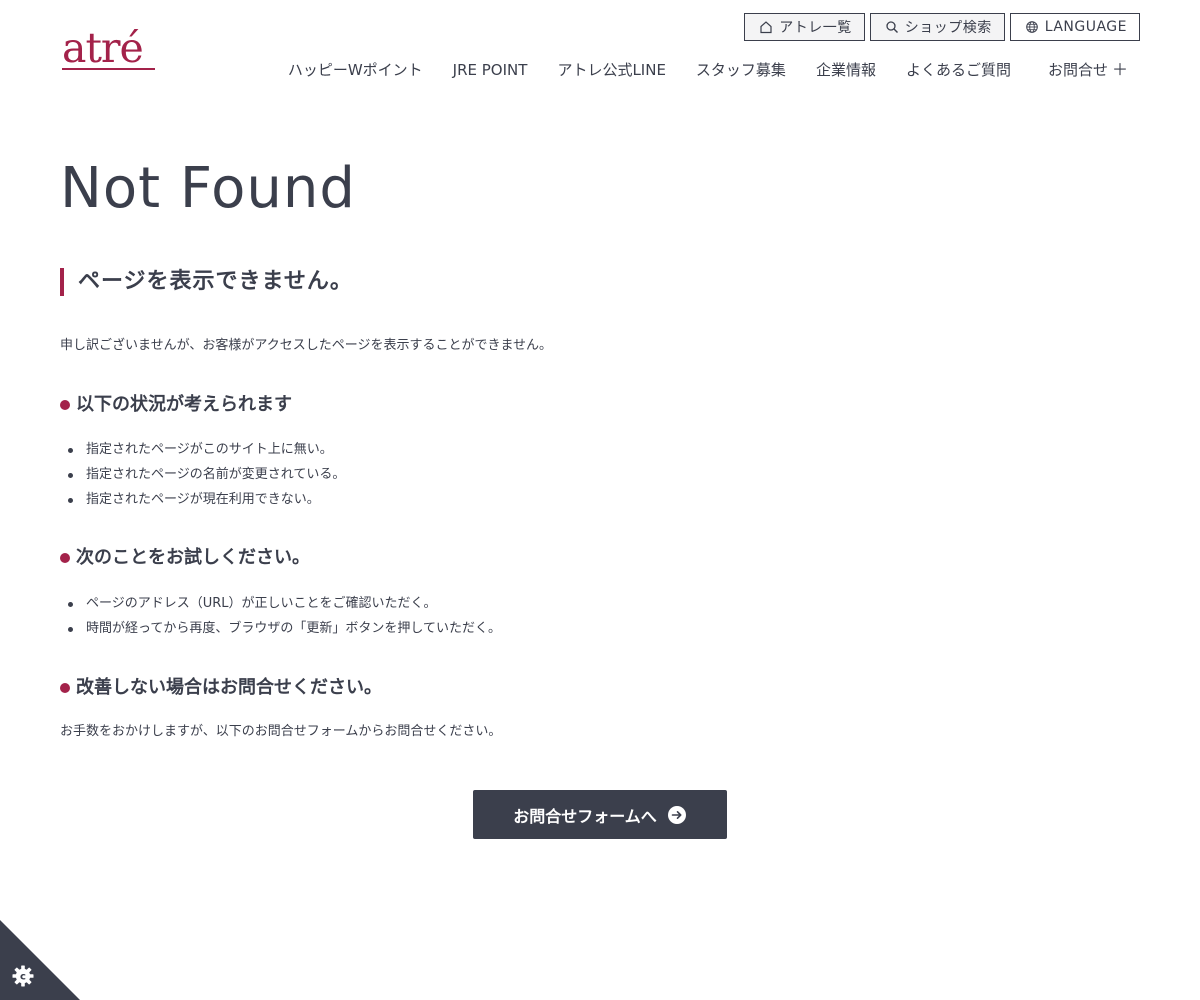 This screenshot has height=1000, width=1200. Describe the element at coordinates (741, 70) in the screenshot. I see `nav-item-staff-recruit: スタッフ募集` at that location.